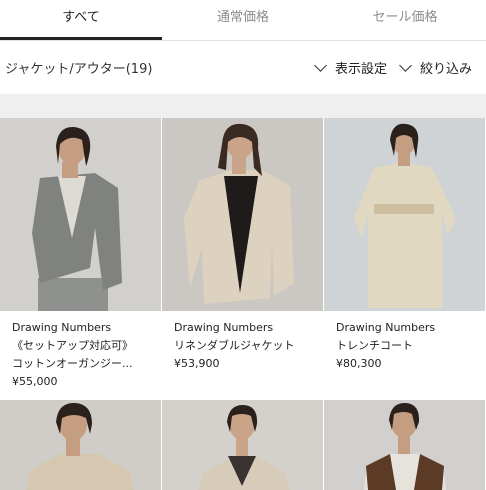 The image size is (486, 490). Describe the element at coordinates (81, 20) in the screenshot. I see `tab-all: すべて` at that location.